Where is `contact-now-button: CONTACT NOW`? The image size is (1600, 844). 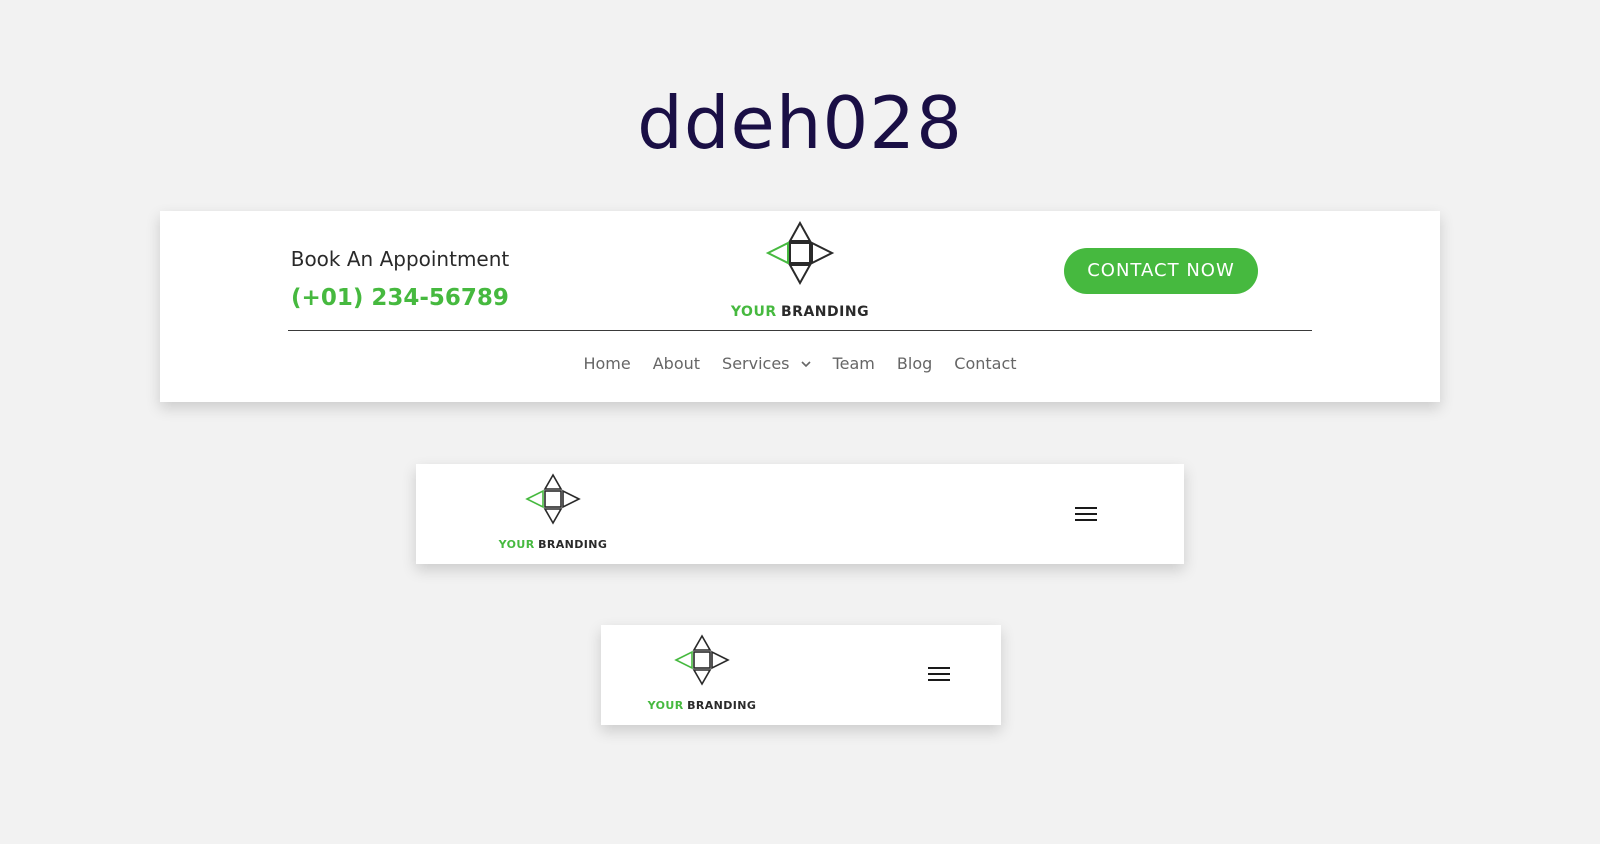
contact-now-button: CONTACT NOW is located at coordinates (1161, 271).